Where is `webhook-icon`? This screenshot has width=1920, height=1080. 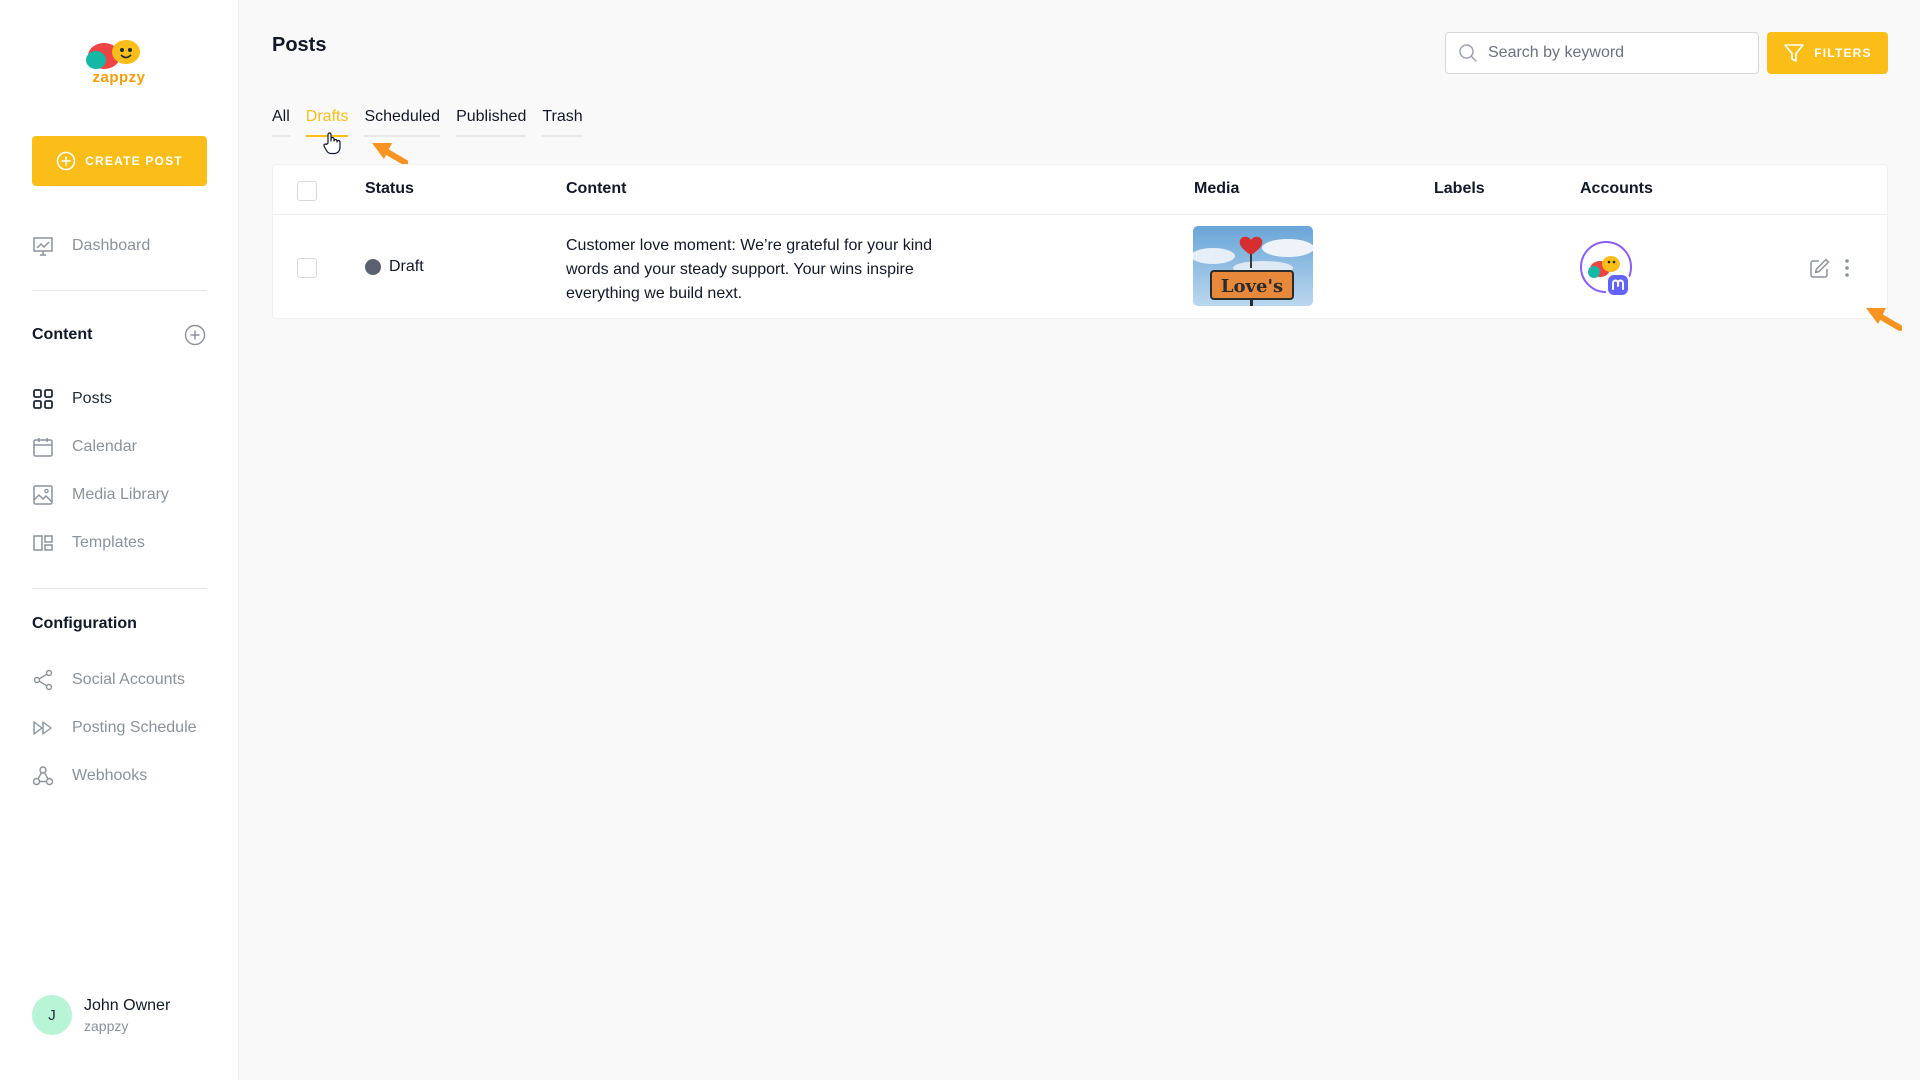 webhook-icon is located at coordinates (43, 776).